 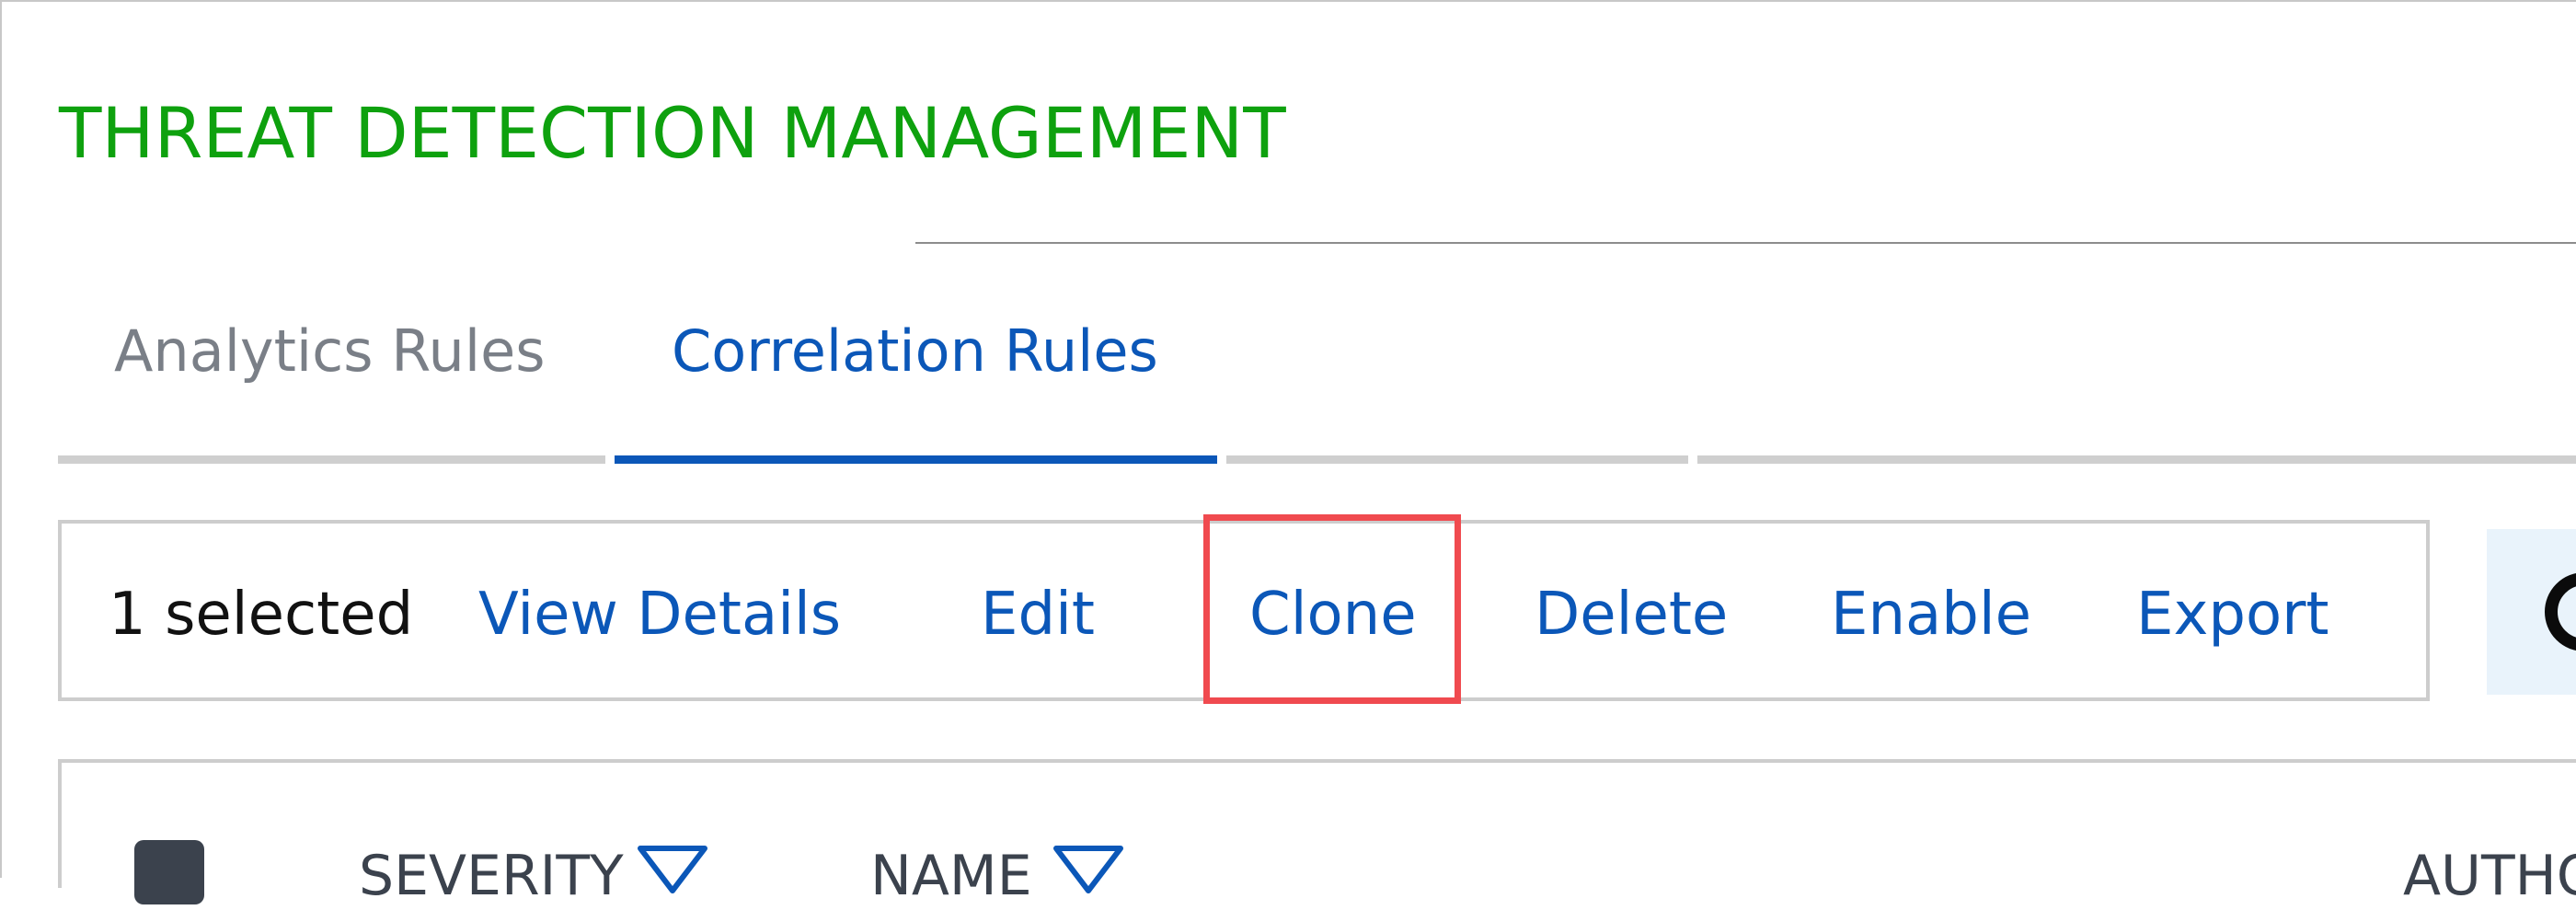 What do you see at coordinates (1631, 614) in the screenshot?
I see `delete-button: Delete` at bounding box center [1631, 614].